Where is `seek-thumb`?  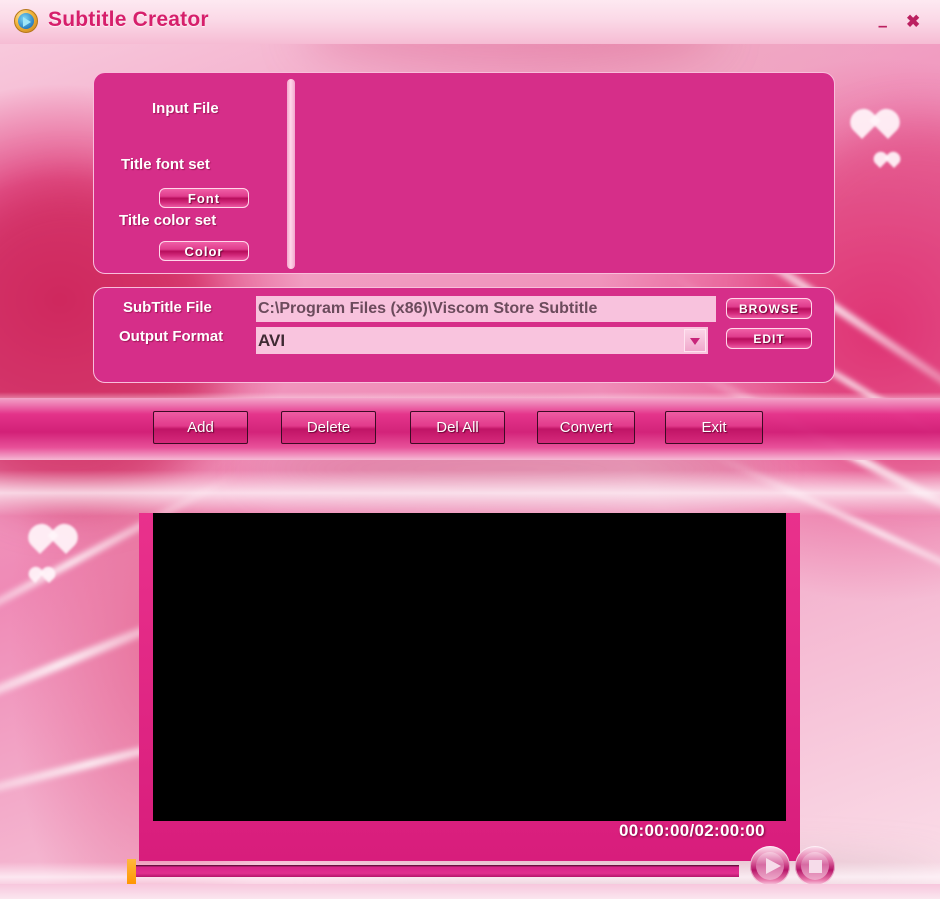 seek-thumb is located at coordinates (131, 872).